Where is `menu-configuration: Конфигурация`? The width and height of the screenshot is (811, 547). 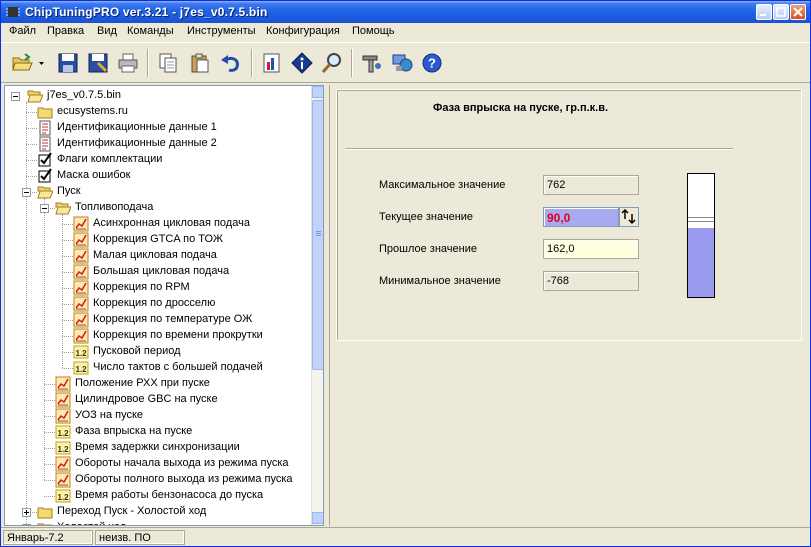
menu-configuration: Конфигурация is located at coordinates (303, 31).